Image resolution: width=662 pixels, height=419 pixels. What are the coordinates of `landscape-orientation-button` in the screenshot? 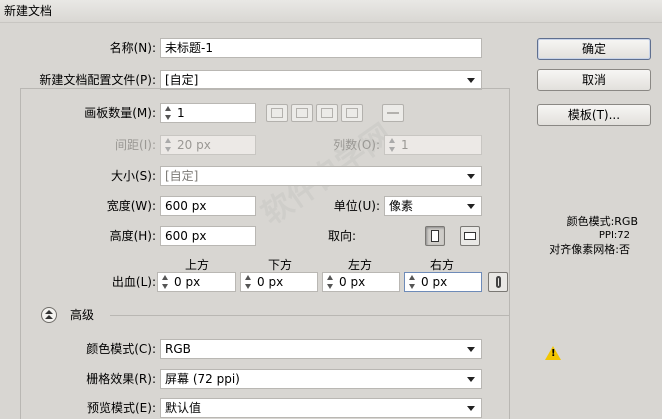 It's located at (470, 236).